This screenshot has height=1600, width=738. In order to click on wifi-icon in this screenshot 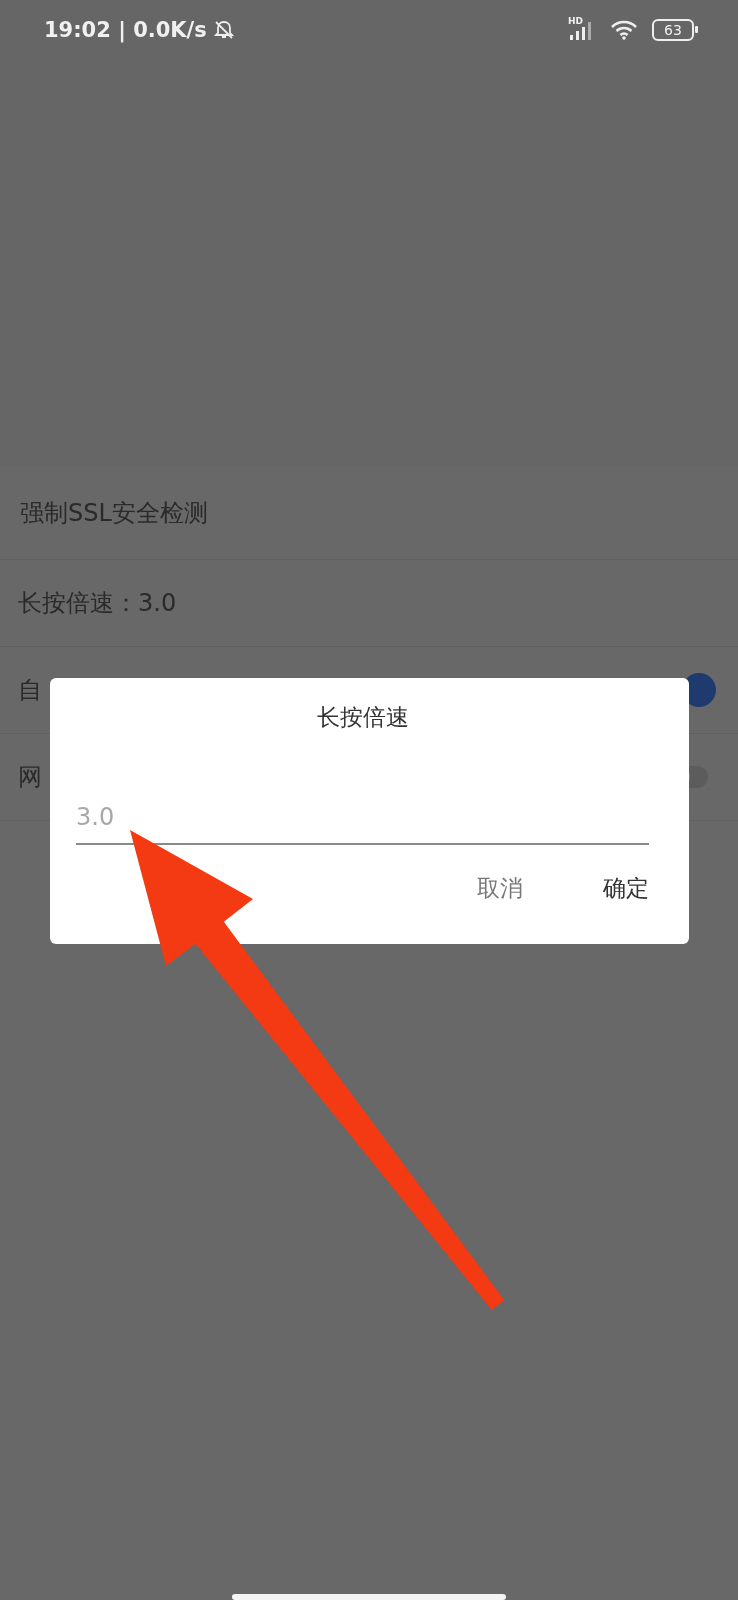, I will do `click(624, 30)`.